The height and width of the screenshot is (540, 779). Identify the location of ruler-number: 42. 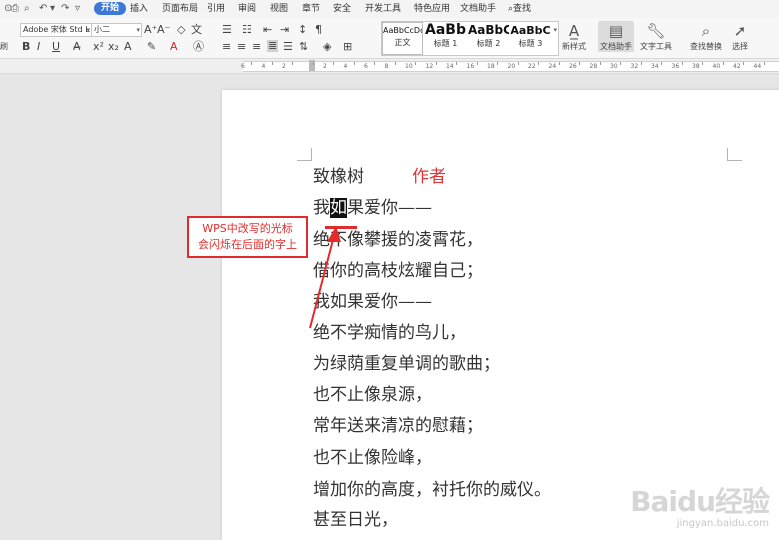
(737, 66).